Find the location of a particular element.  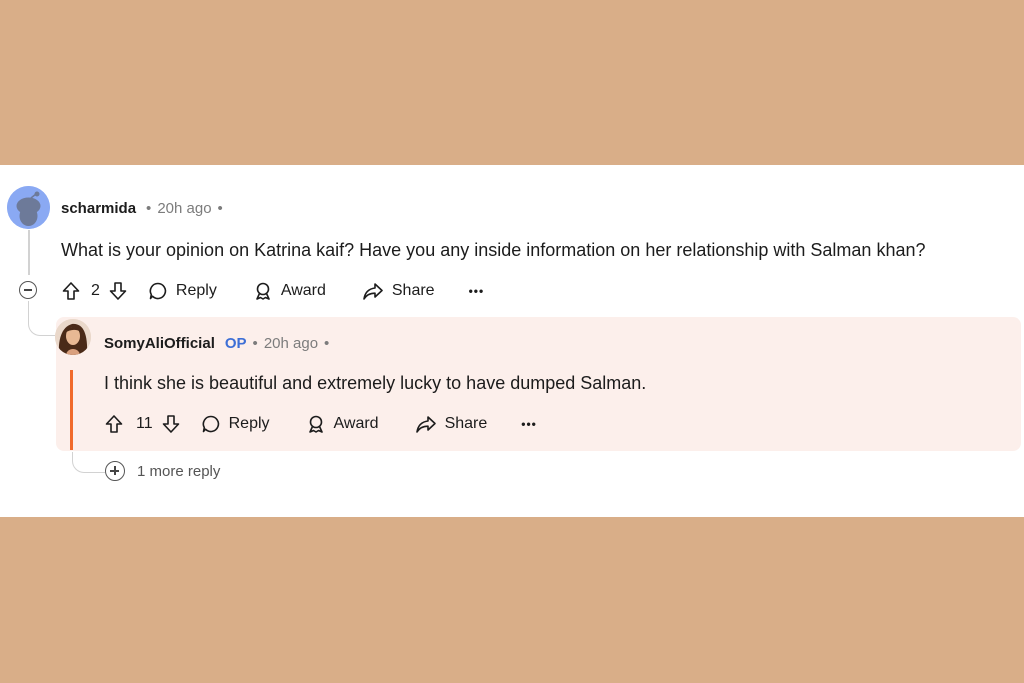

more-replies-button: 1 more reply is located at coordinates (162, 471).